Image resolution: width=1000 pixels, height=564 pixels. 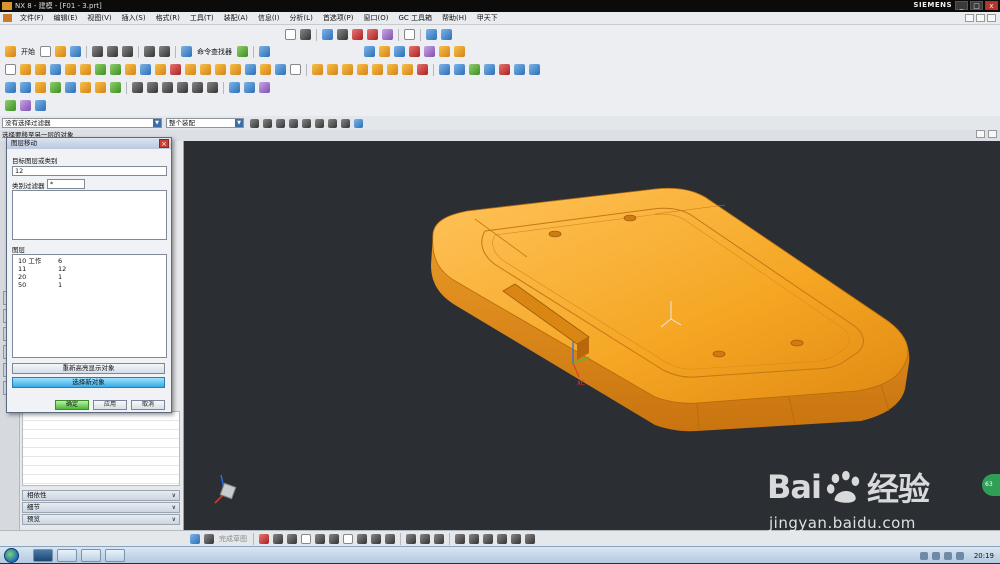 I want to click on taskbar-browser-icon, so click(x=67, y=555).